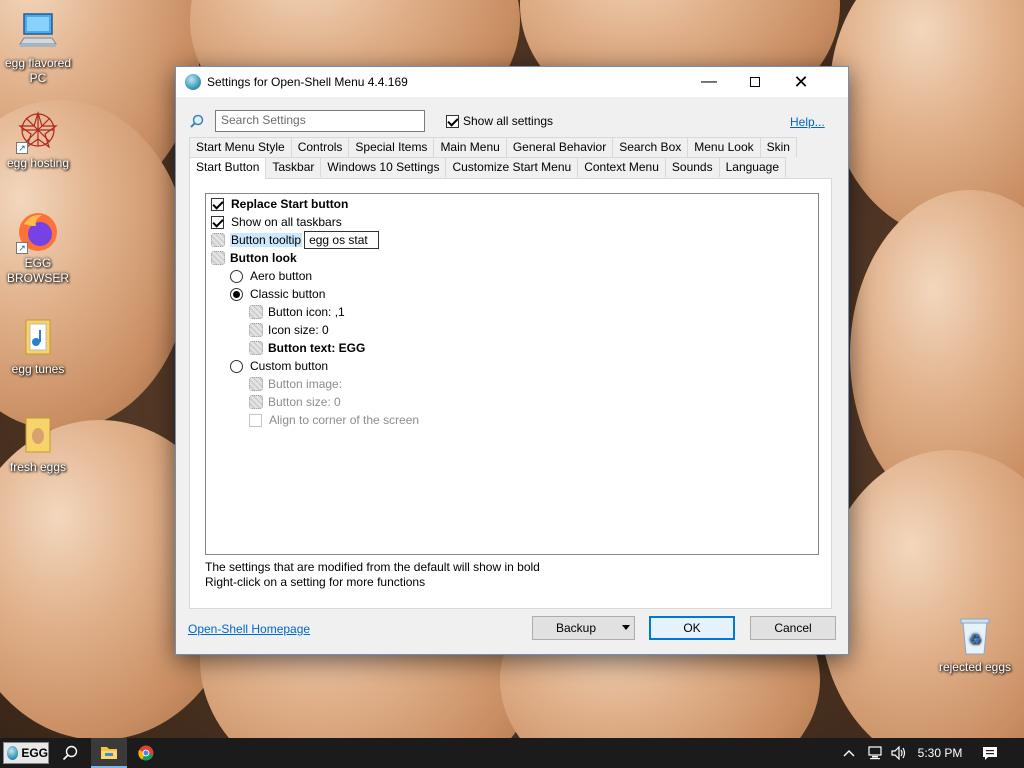  Describe the element at coordinates (290, 204) in the screenshot. I see `setting-label: Replace Start button` at that location.